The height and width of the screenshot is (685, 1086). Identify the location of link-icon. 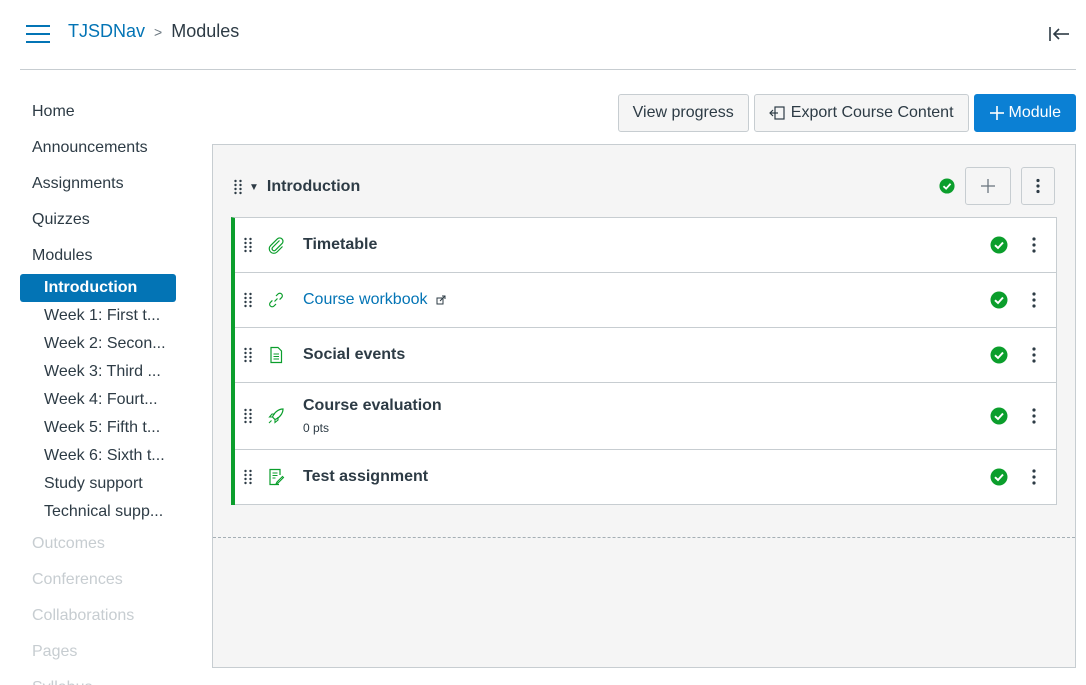
(276, 300).